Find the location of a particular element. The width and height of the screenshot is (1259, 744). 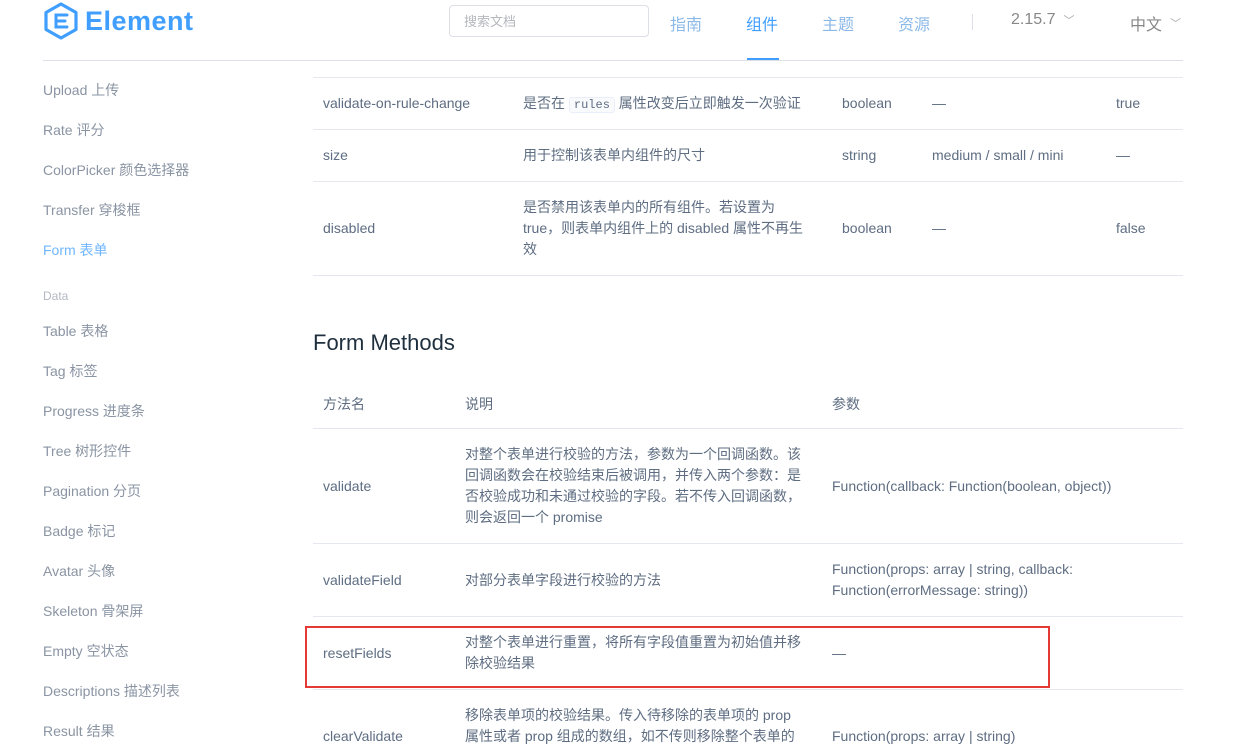

attr-type: string is located at coordinates (859, 155).